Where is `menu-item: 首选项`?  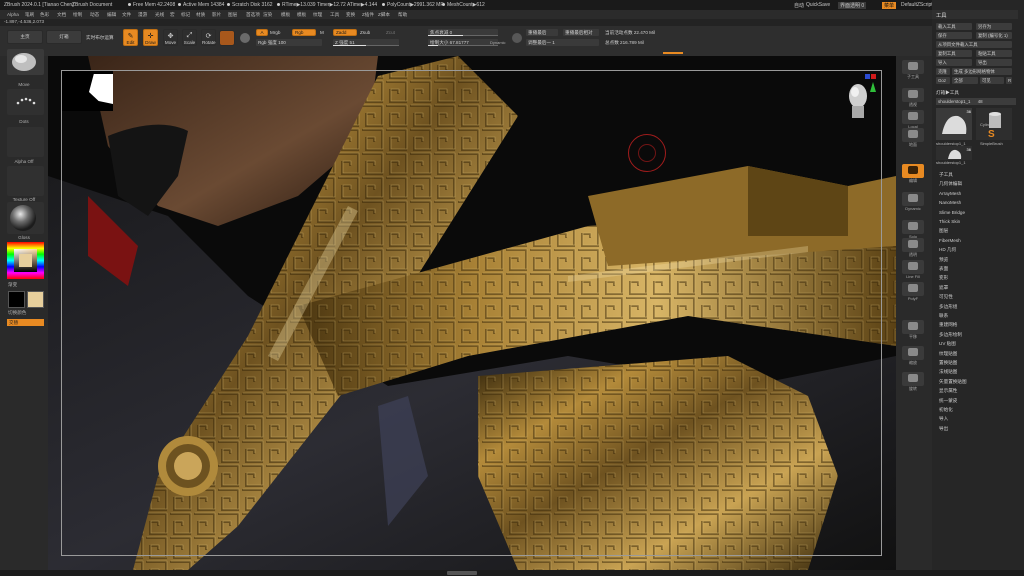
menu-item: 首选项 is located at coordinates (253, 15).